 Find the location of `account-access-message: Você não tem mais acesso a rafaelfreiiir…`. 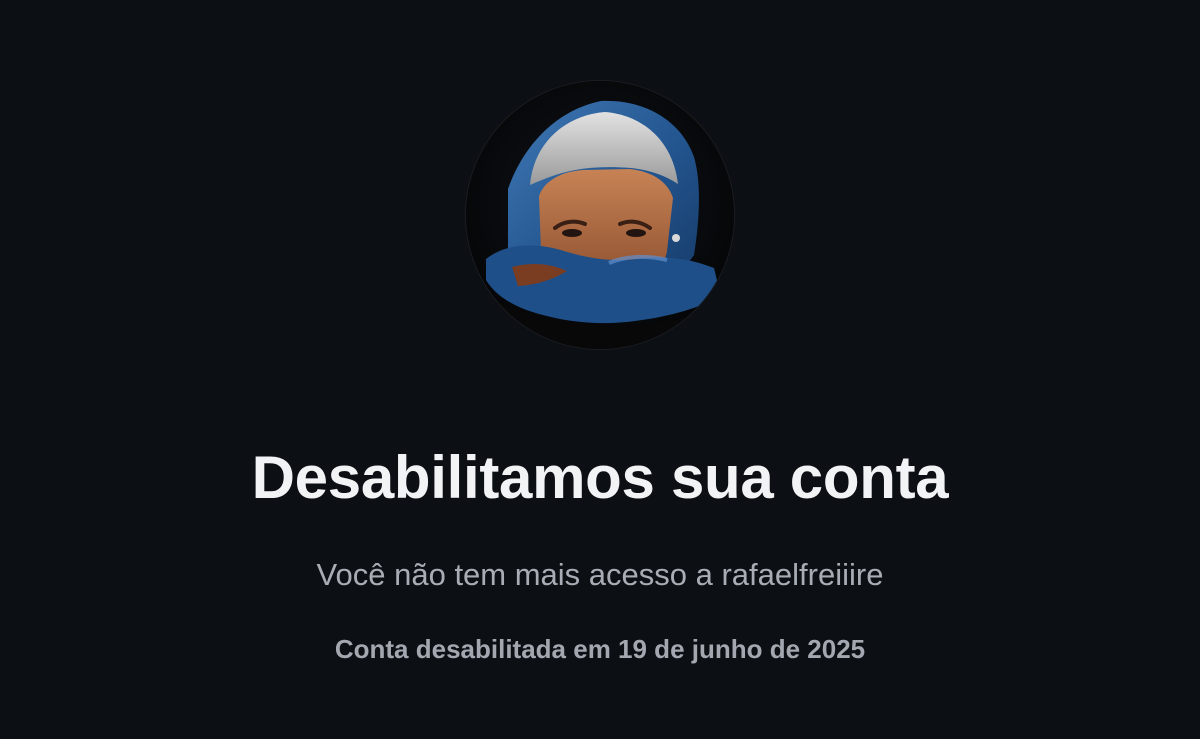

account-access-message: Você não tem mais acesso a rafaelfreiiir… is located at coordinates (600, 574).